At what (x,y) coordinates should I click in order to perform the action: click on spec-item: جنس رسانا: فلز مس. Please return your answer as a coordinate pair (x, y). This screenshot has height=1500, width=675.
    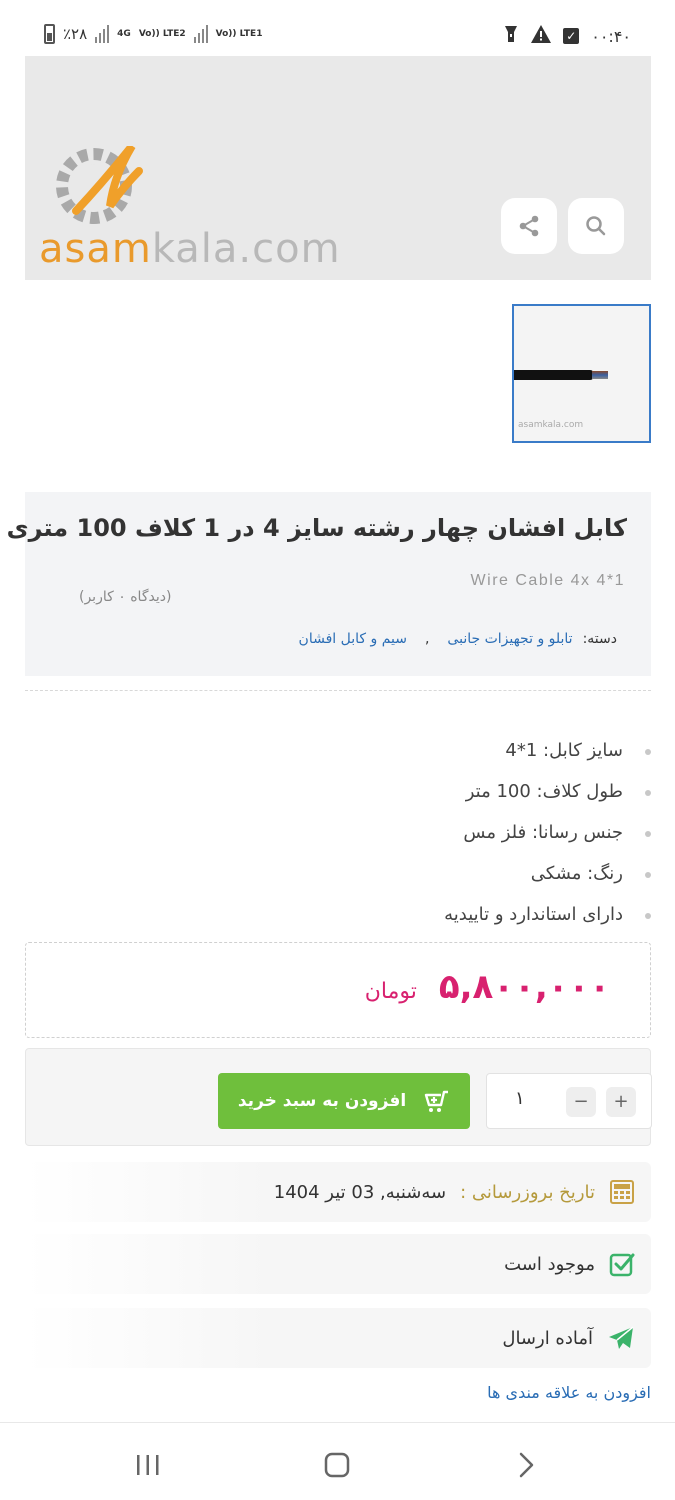
    Looking at the image, I should click on (351, 834).